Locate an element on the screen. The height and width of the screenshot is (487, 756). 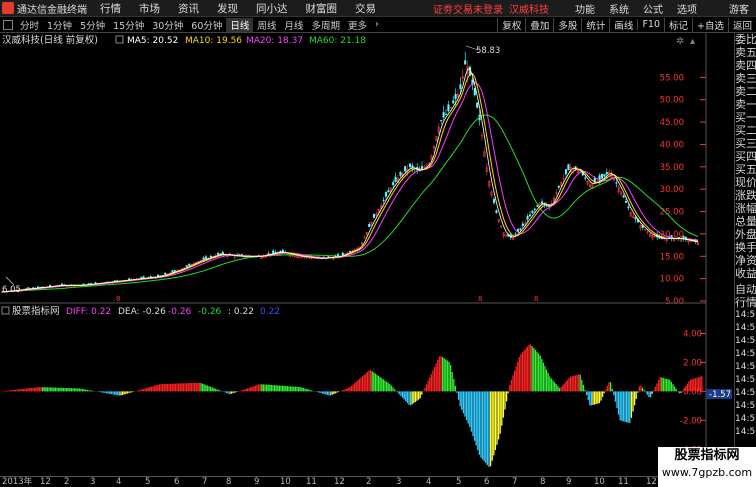
indicator-value-3: : 0.22 is located at coordinates (241, 312).